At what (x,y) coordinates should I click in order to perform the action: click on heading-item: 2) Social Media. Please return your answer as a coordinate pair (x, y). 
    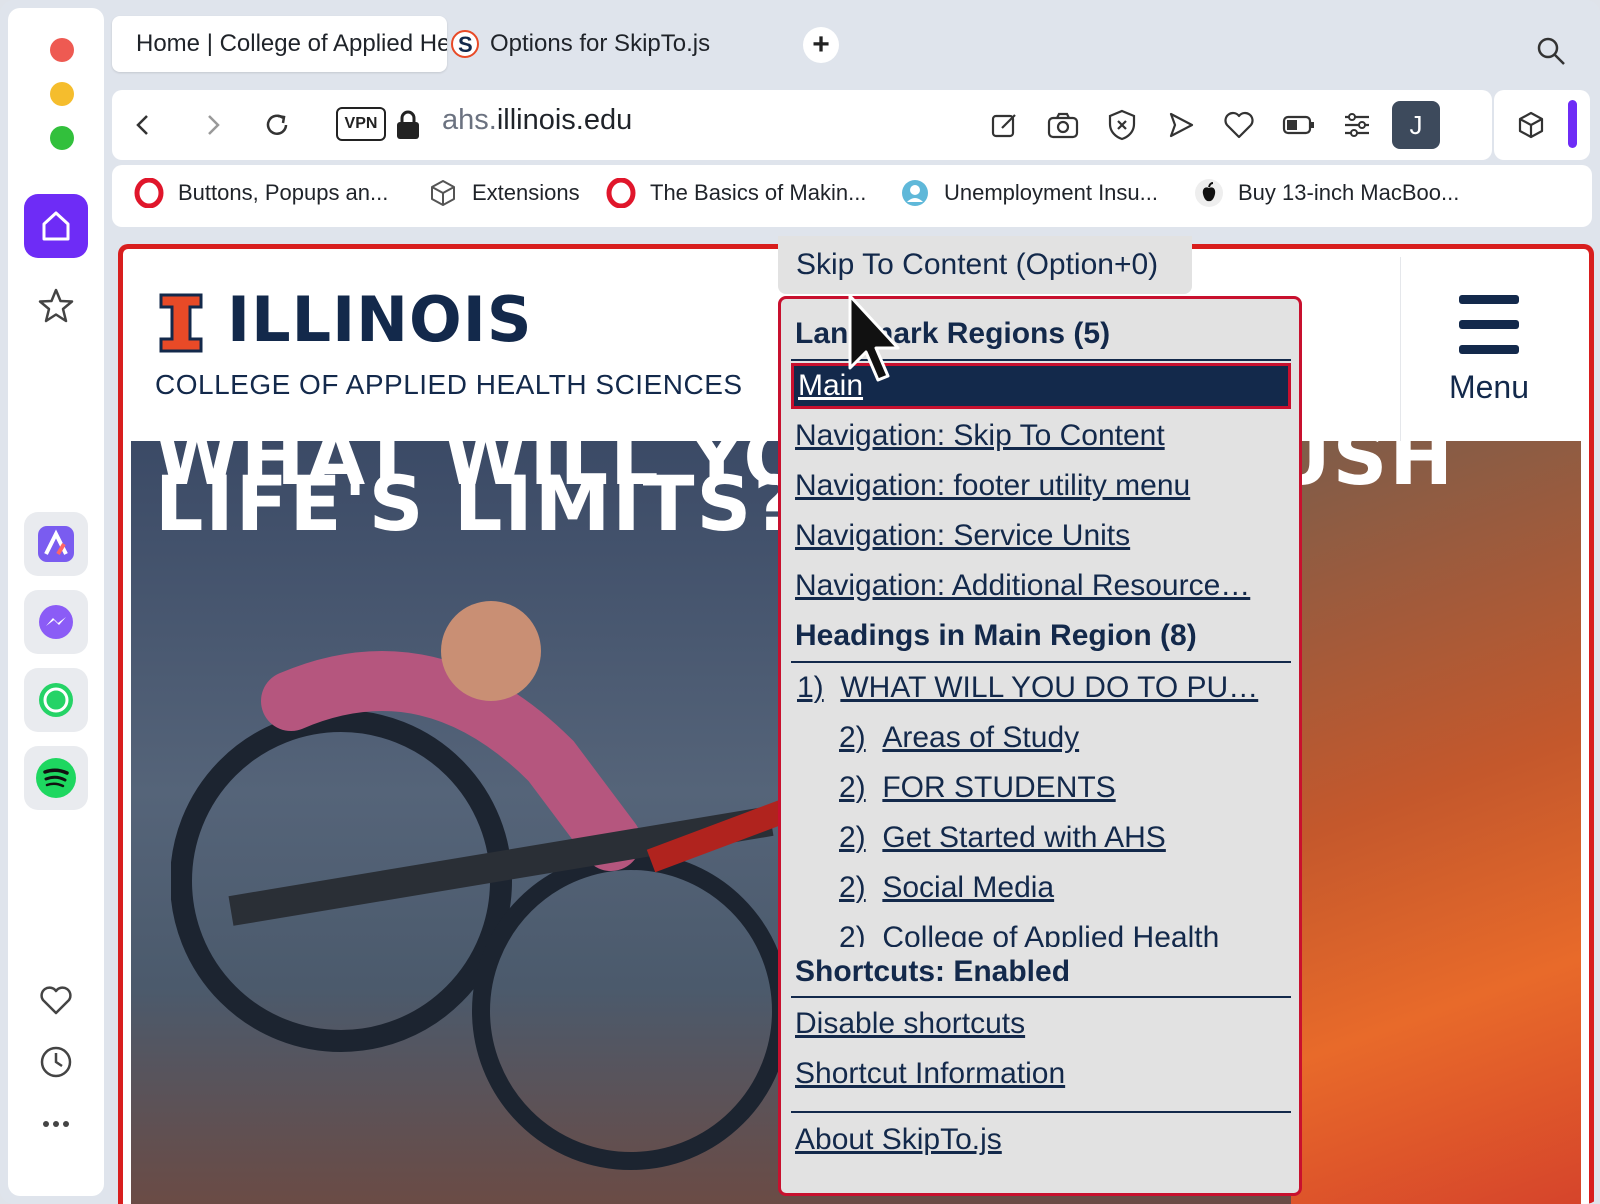
    Looking at the image, I should click on (946, 888).